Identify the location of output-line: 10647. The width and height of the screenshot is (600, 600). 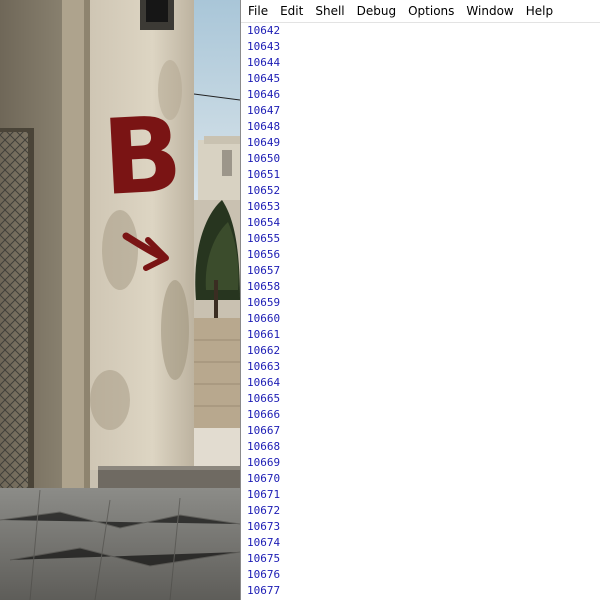
(264, 110).